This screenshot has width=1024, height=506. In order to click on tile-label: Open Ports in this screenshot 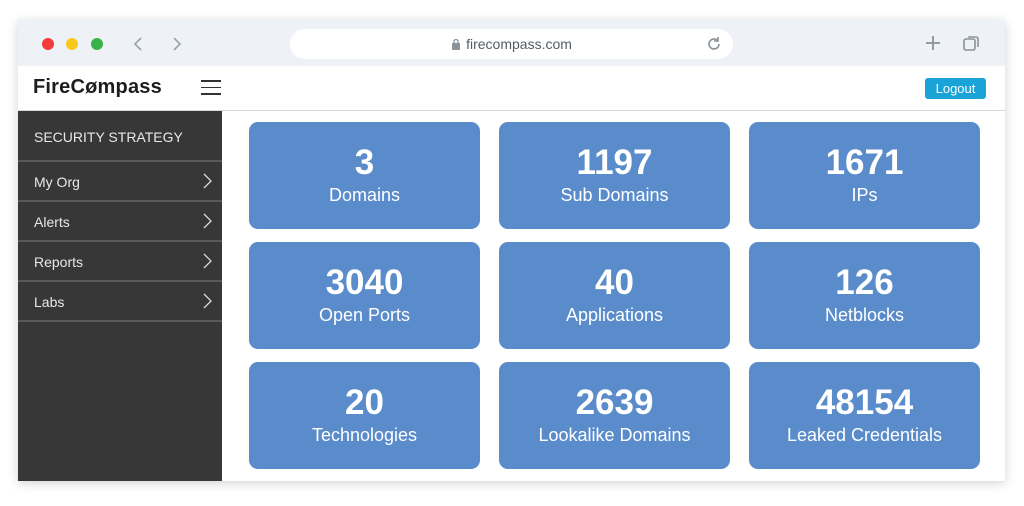, I will do `click(364, 315)`.